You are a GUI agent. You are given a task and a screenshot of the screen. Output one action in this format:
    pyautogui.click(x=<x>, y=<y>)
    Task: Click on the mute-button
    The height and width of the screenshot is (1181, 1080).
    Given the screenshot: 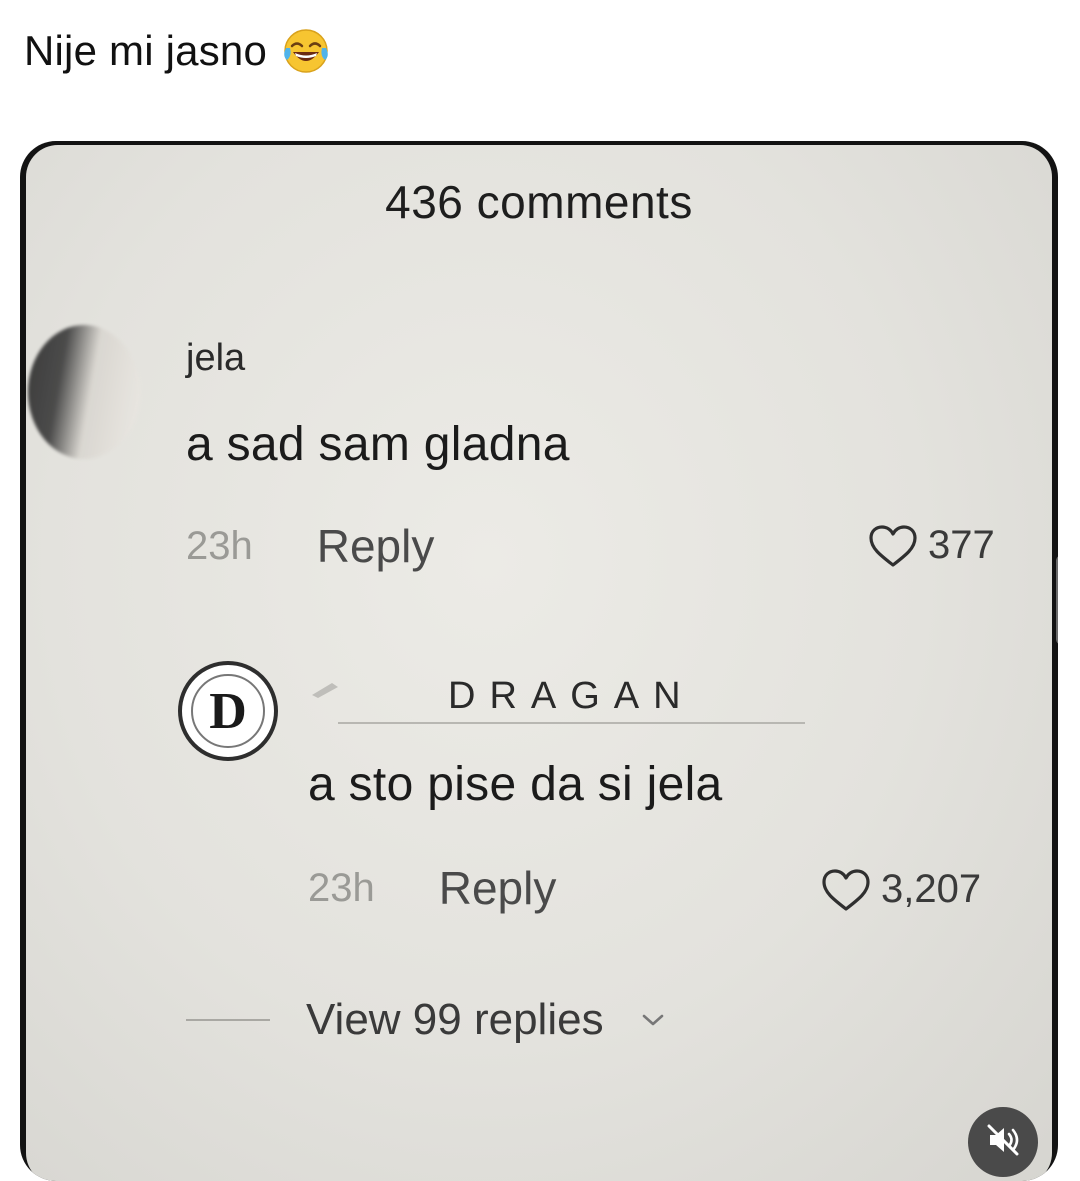 What is the action you would take?
    pyautogui.click(x=1003, y=1142)
    